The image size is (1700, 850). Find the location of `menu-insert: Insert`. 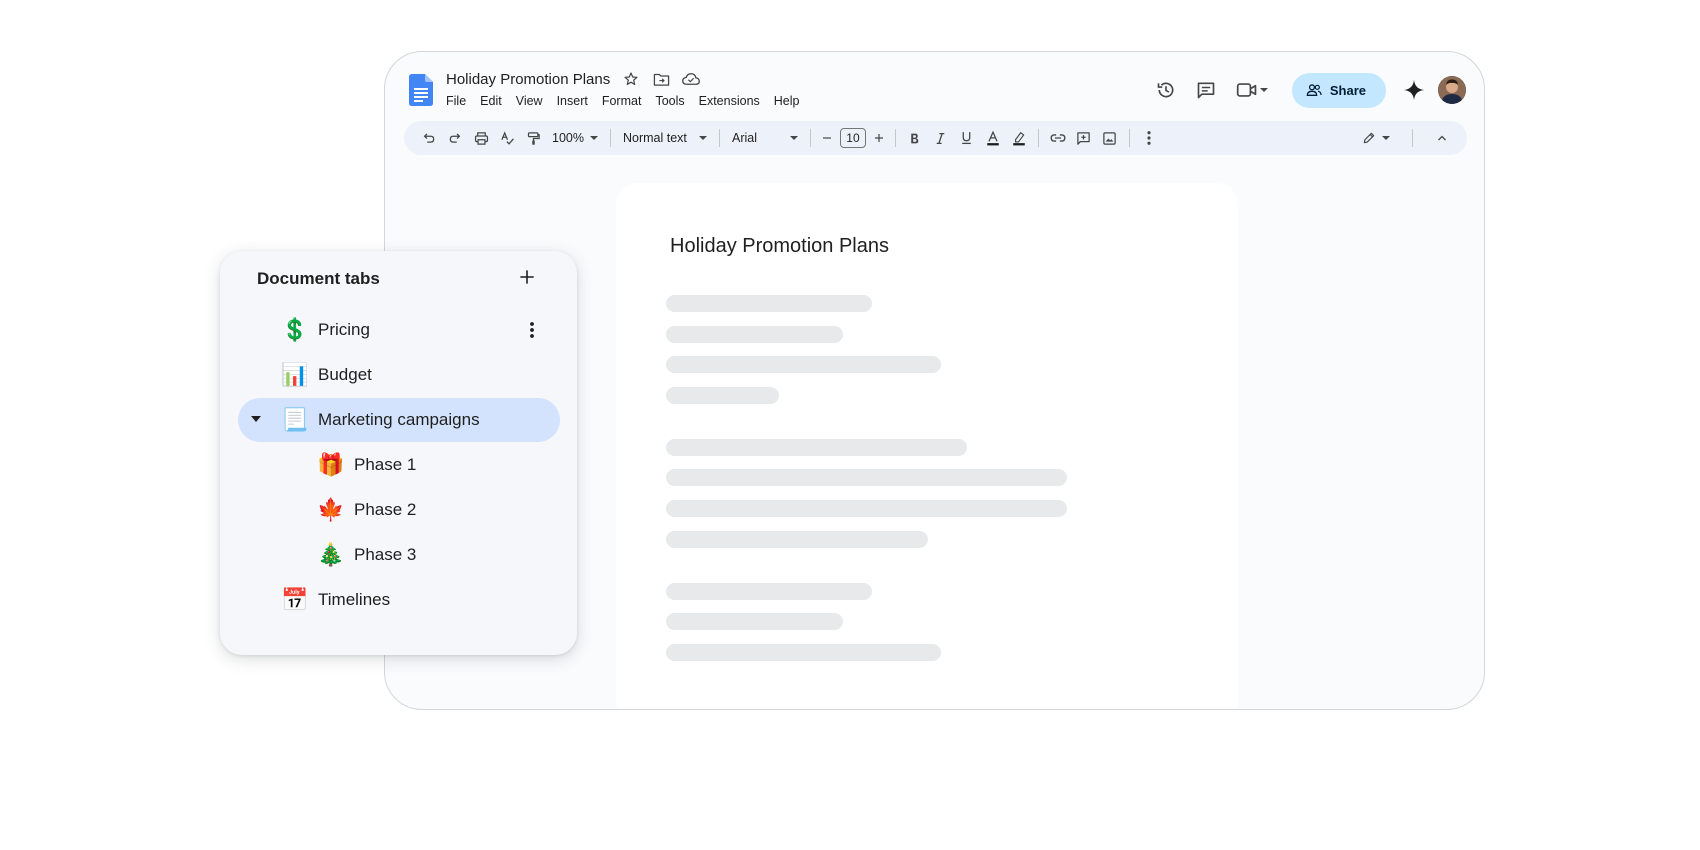

menu-insert: Insert is located at coordinates (572, 101).